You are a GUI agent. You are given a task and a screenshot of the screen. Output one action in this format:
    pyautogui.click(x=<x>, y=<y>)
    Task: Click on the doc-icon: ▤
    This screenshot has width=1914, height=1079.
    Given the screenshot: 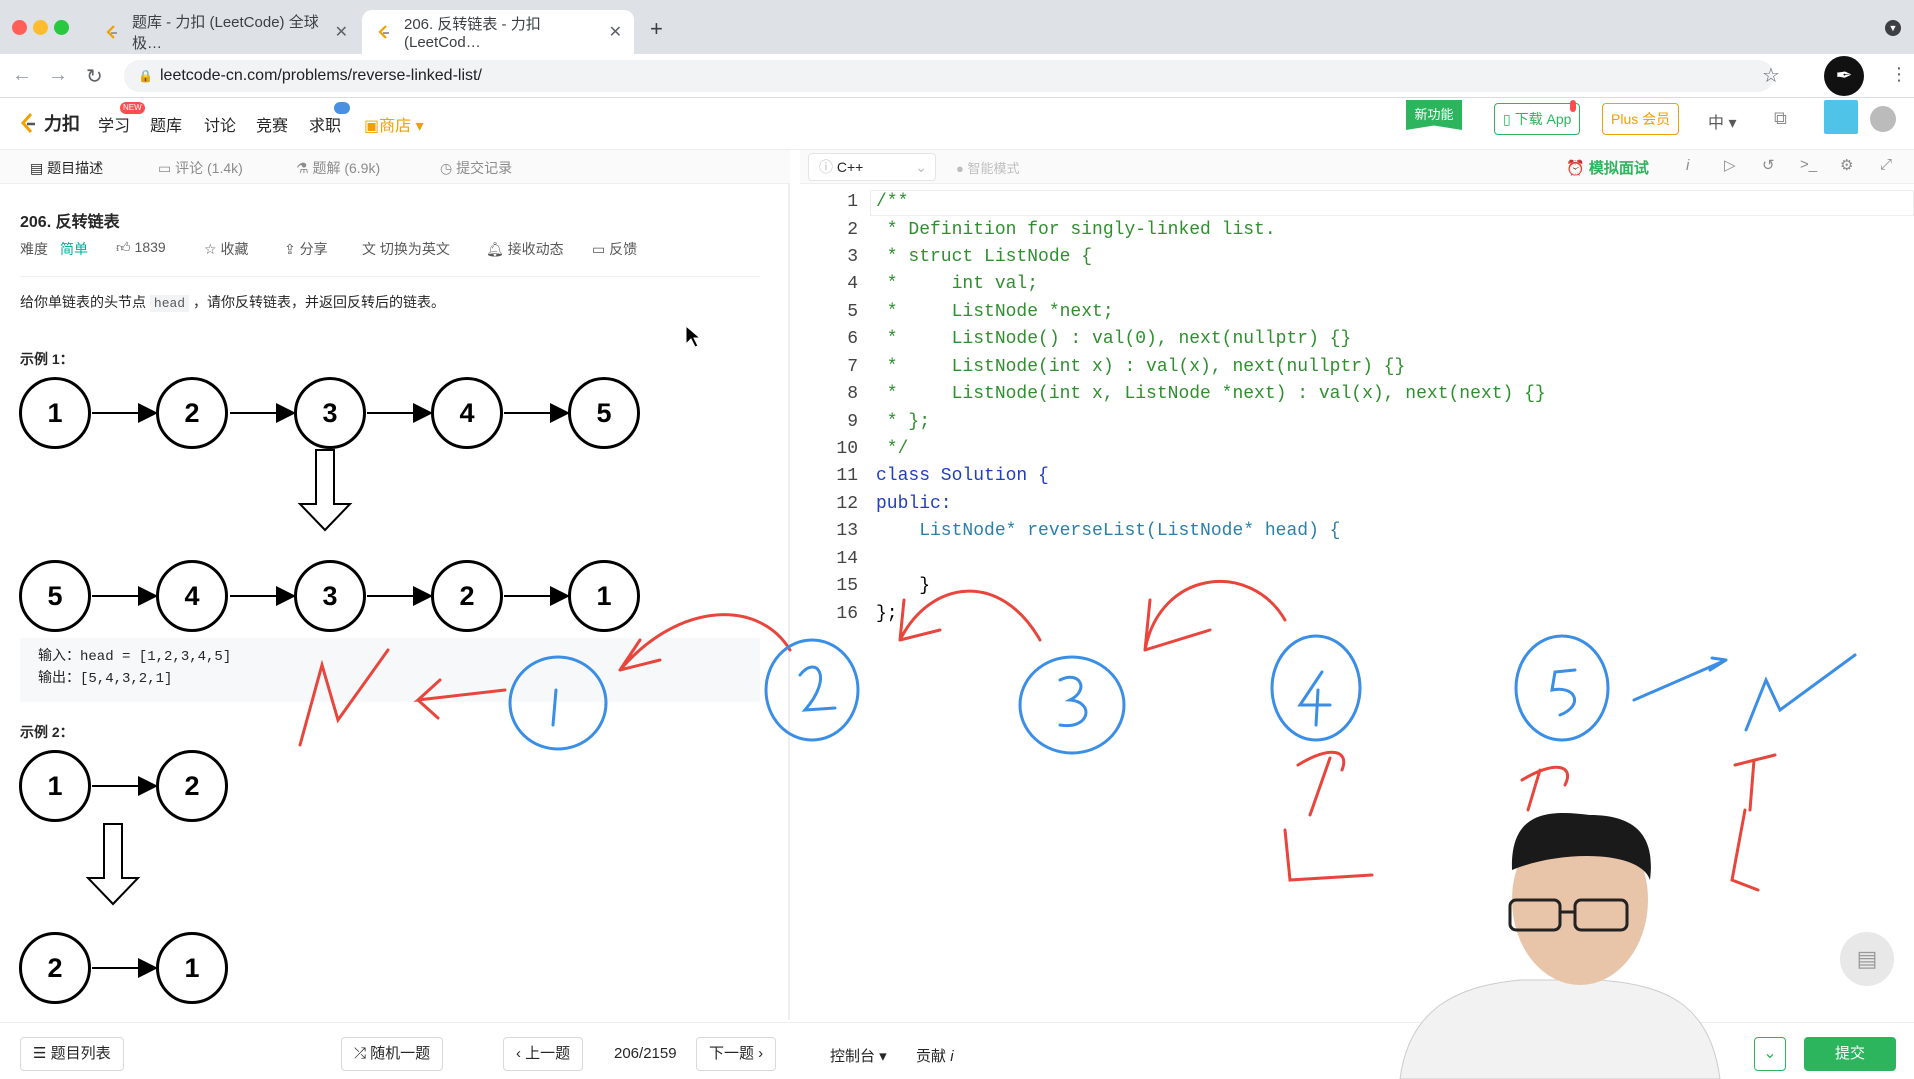 What is the action you would take?
    pyautogui.click(x=39, y=168)
    